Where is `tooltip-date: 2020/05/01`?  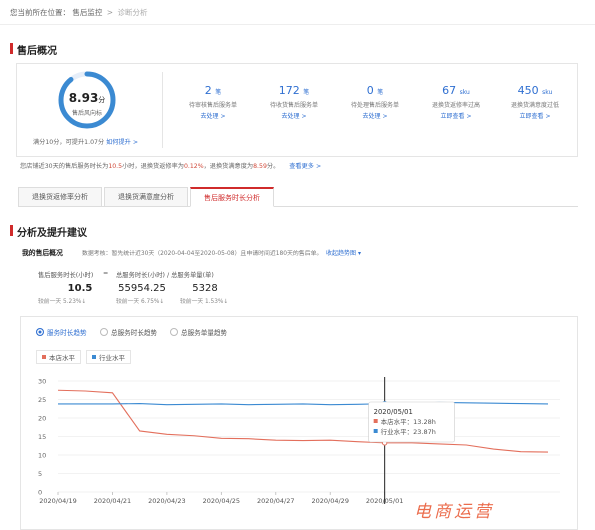 tooltip-date: 2020/05/01 is located at coordinates (393, 412).